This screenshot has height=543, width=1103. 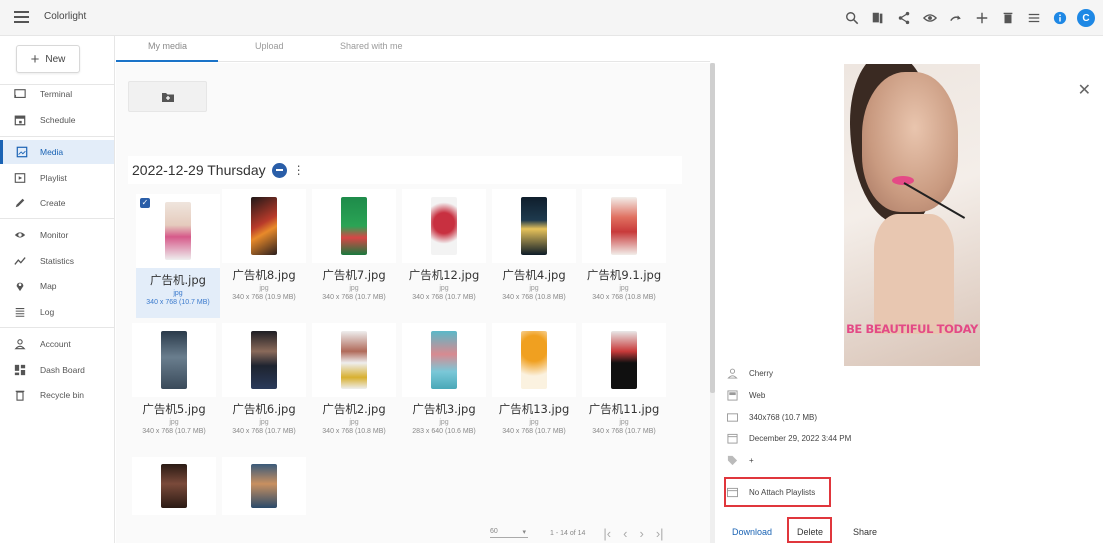 What do you see at coordinates (1034, 18) in the screenshot?
I see `menu-icon` at bounding box center [1034, 18].